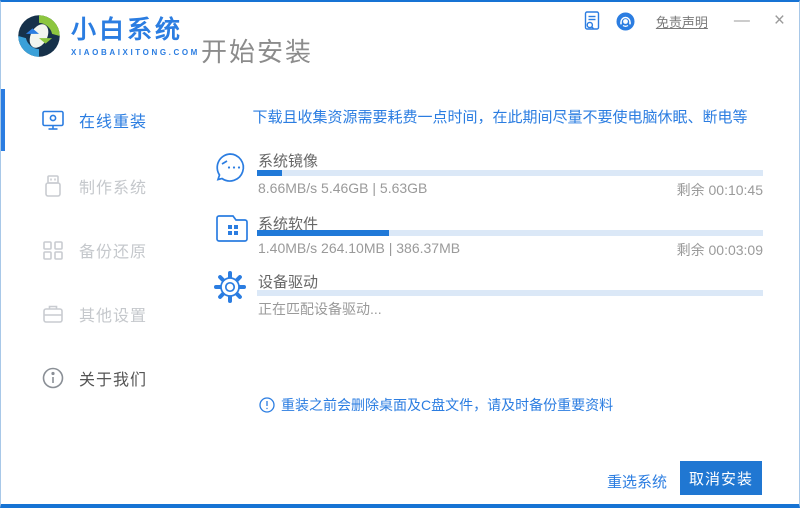 The width and height of the screenshot is (800, 508). What do you see at coordinates (232, 228) in the screenshot?
I see `folder-apps-icon` at bounding box center [232, 228].